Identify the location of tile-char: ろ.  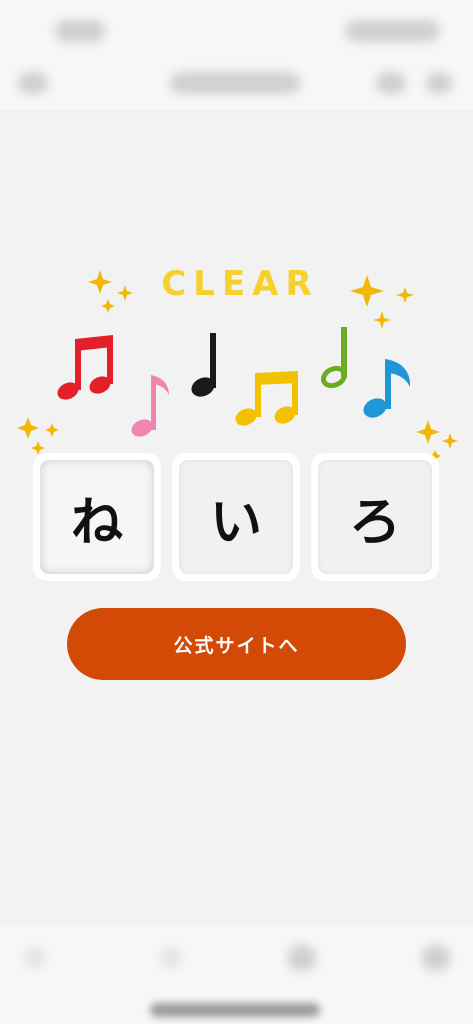
(374, 522).